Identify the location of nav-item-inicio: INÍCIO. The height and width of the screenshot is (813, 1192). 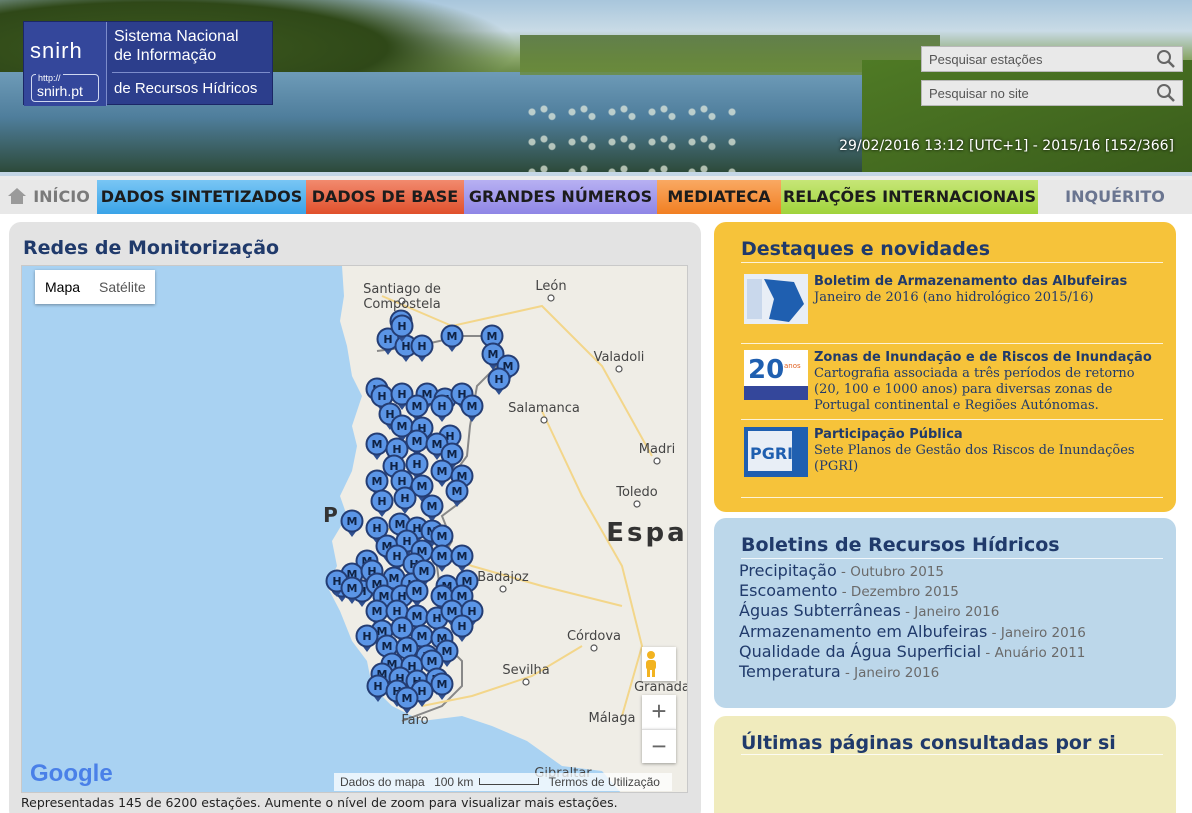
(48, 197).